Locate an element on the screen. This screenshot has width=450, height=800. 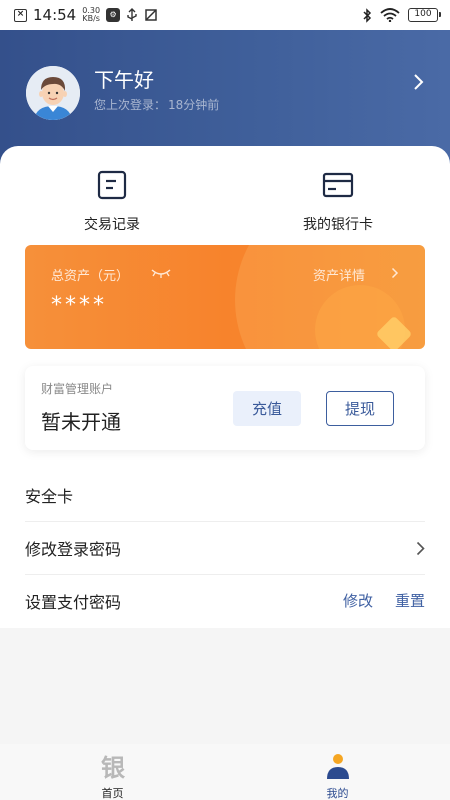
svg-text: 银 is located at coordinates (113, 767).